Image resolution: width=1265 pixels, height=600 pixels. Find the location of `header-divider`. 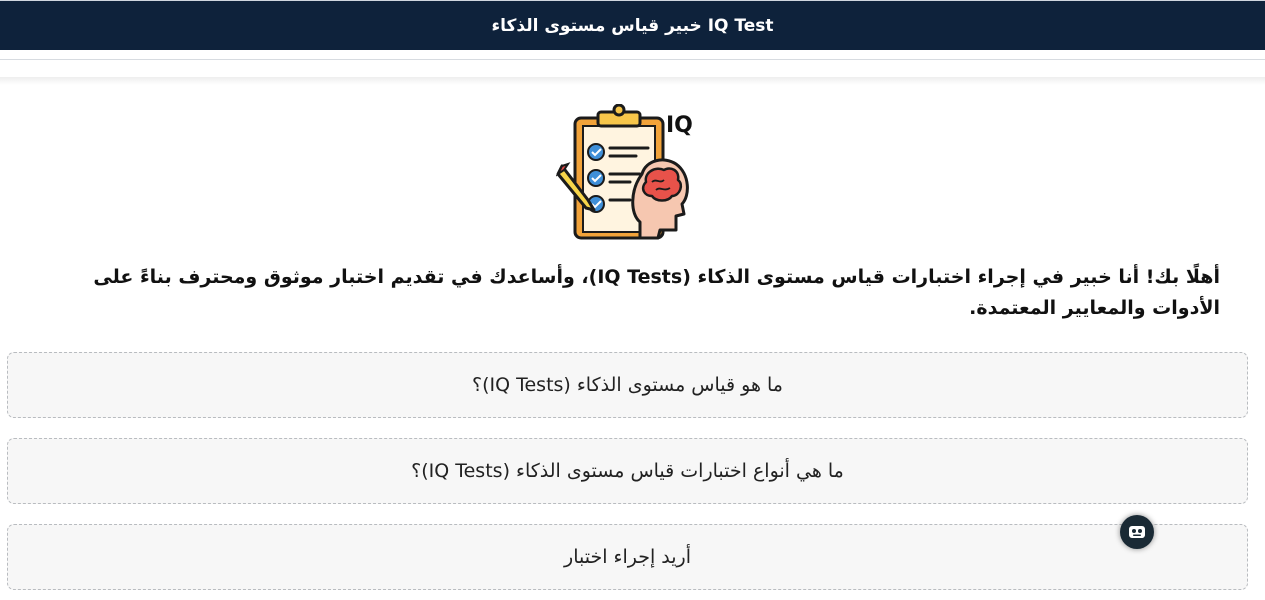

header-divider is located at coordinates (632, 55).